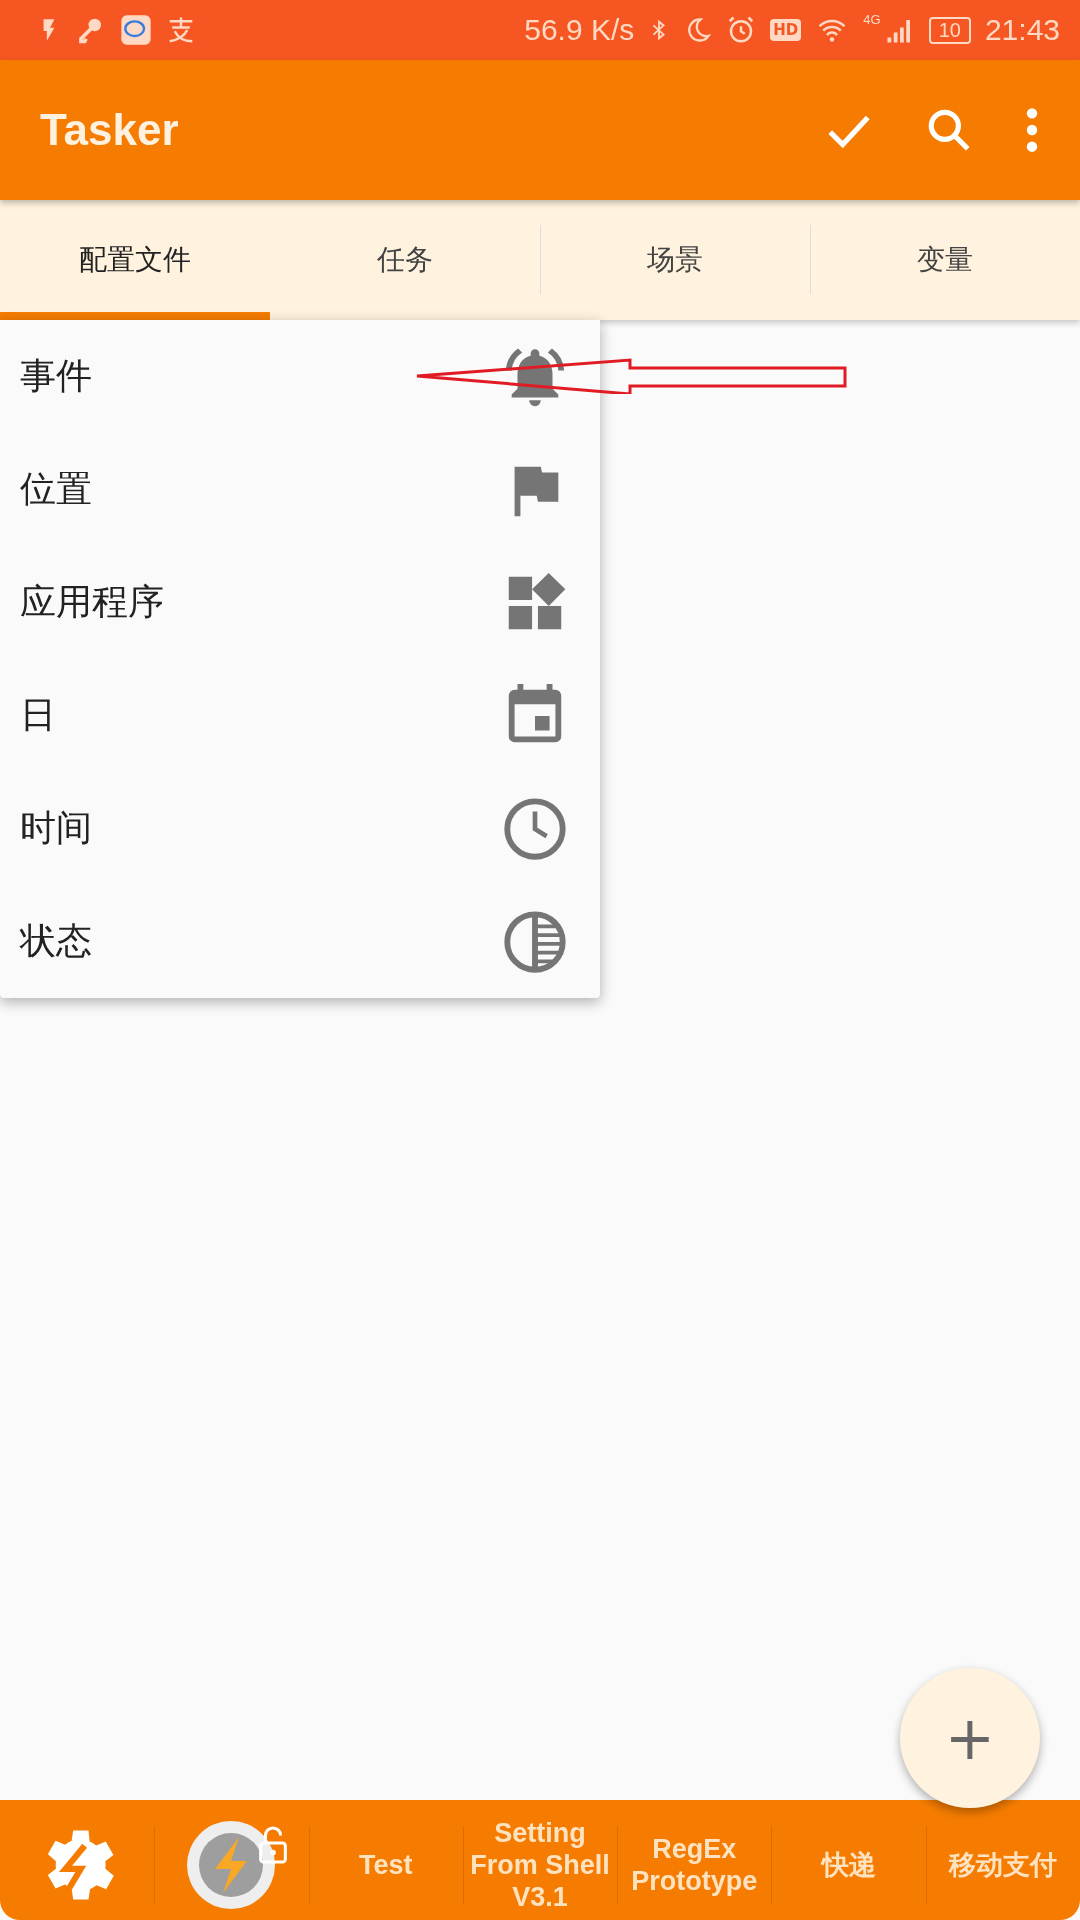 This screenshot has height=1920, width=1080. What do you see at coordinates (786, 30) in the screenshot?
I see `hd-badge: HD` at bounding box center [786, 30].